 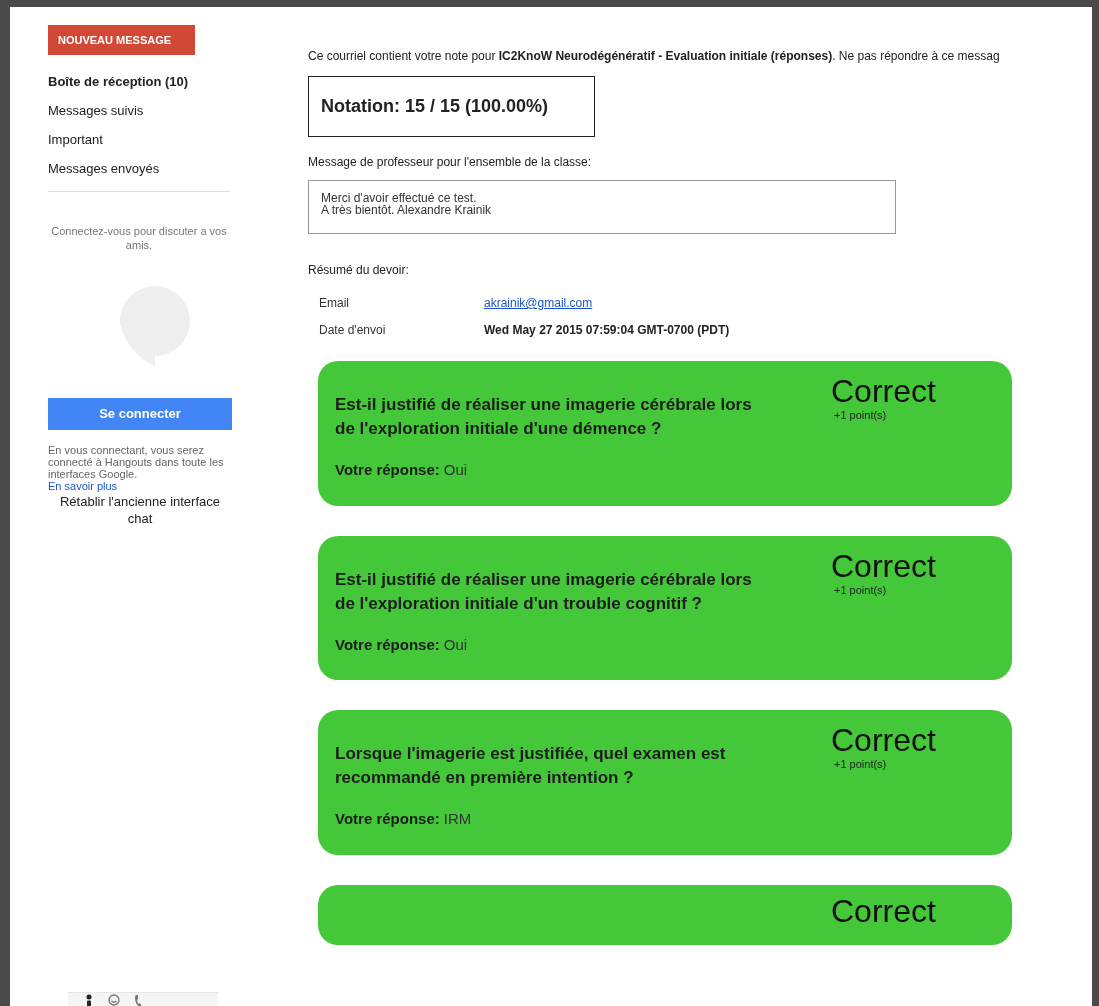 I want to click on summary-label: Résumé du devoir:, so click(x=359, y=270).